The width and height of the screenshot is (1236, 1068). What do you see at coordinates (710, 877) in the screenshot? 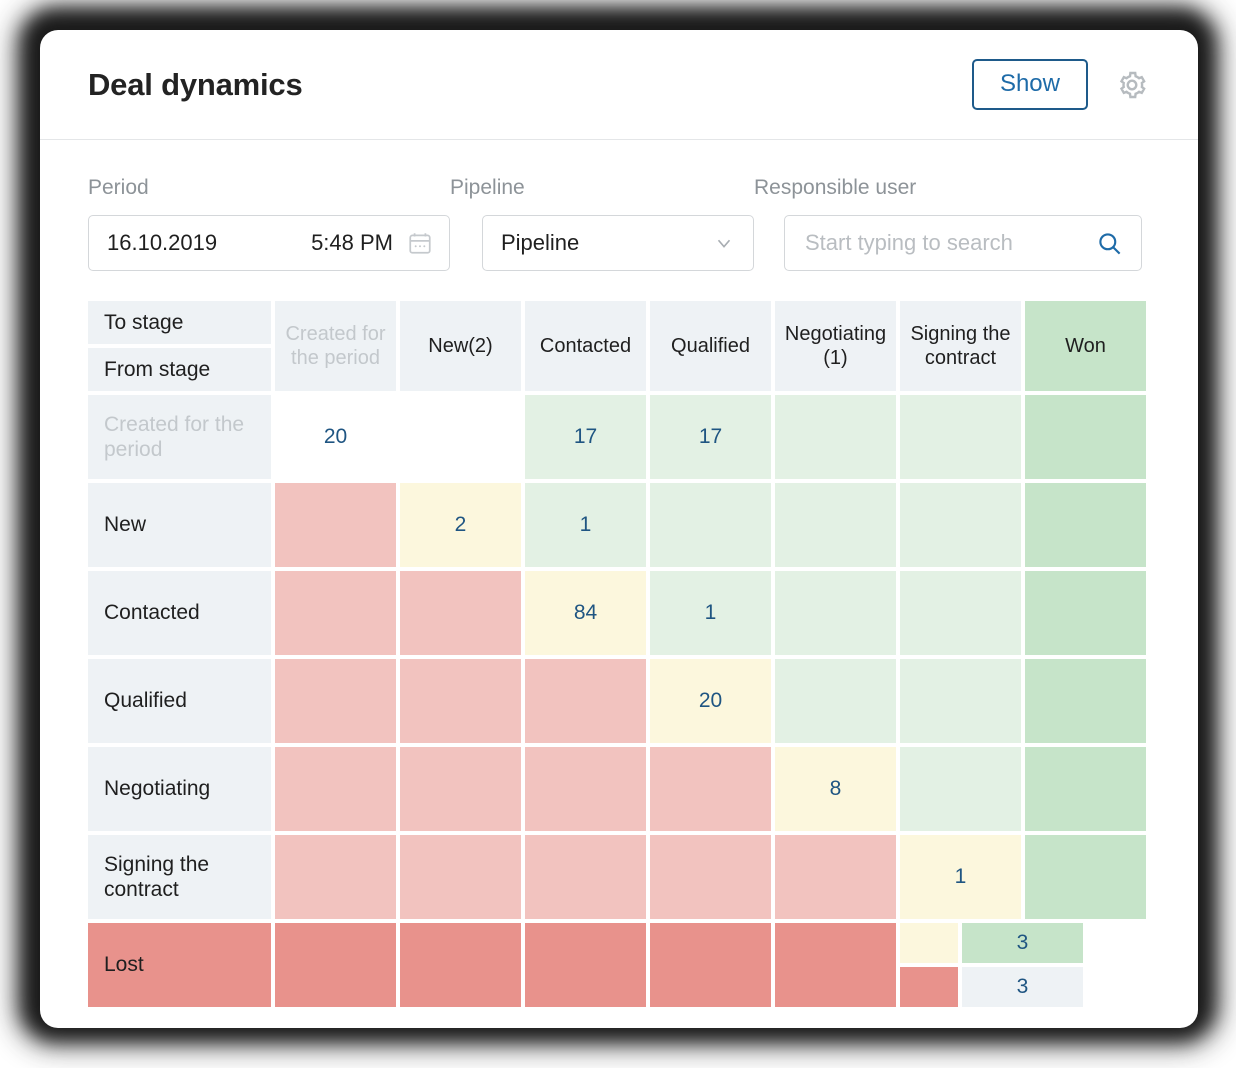
I see `cell-signing-qualified` at bounding box center [710, 877].